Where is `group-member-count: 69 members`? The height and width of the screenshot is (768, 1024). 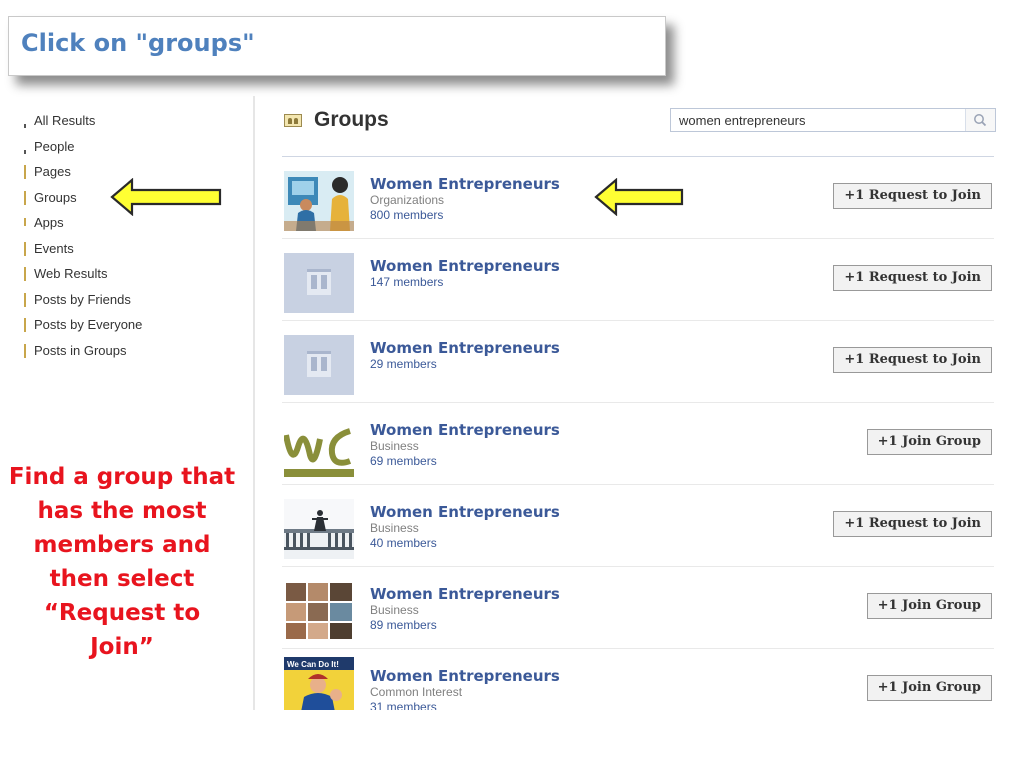 group-member-count: 69 members is located at coordinates (403, 461).